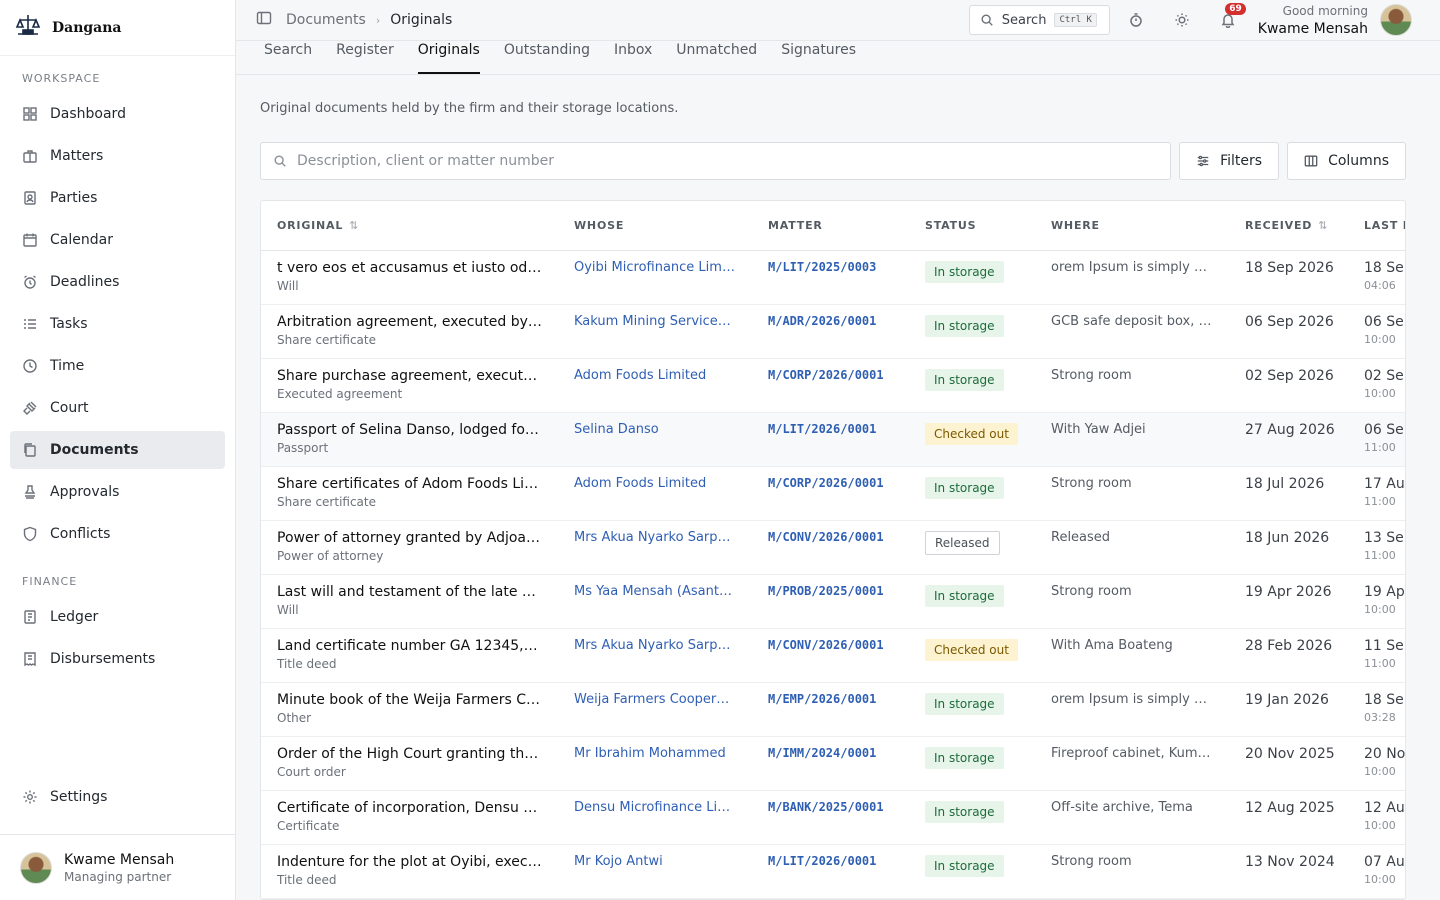  I want to click on matter-link: M/EMP/2026/0001, so click(830, 699).